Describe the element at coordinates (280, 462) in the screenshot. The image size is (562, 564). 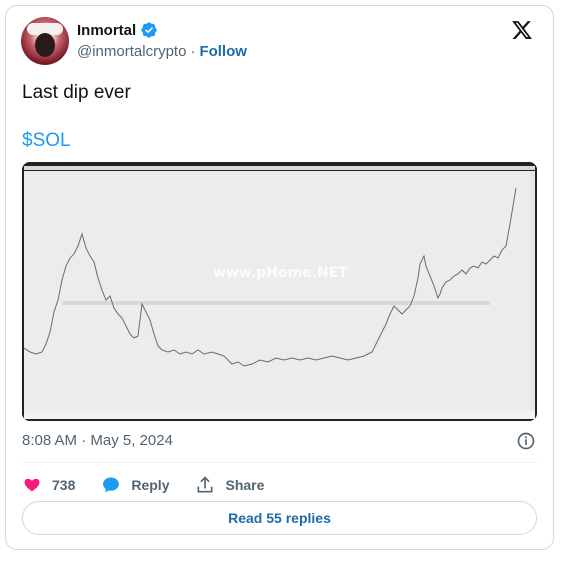
I see `divider` at that location.